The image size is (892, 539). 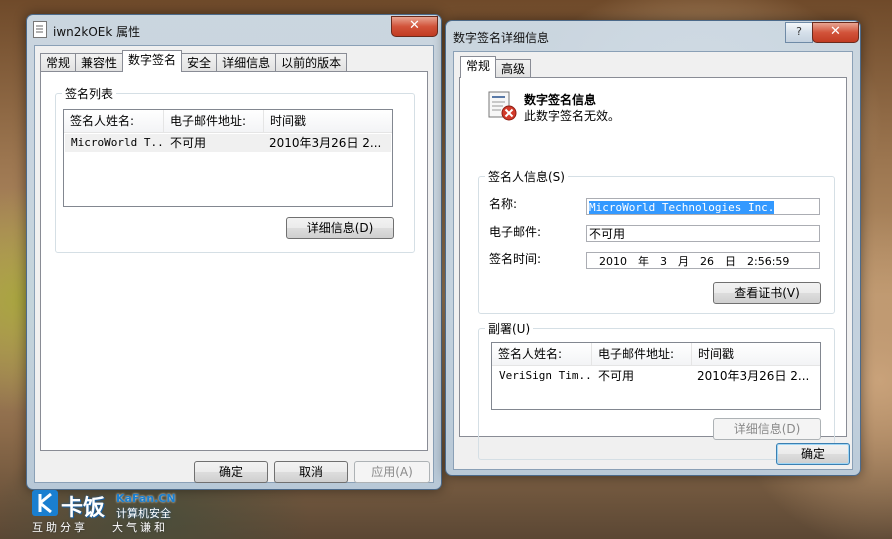 I want to click on help-button: ?, so click(x=799, y=32).